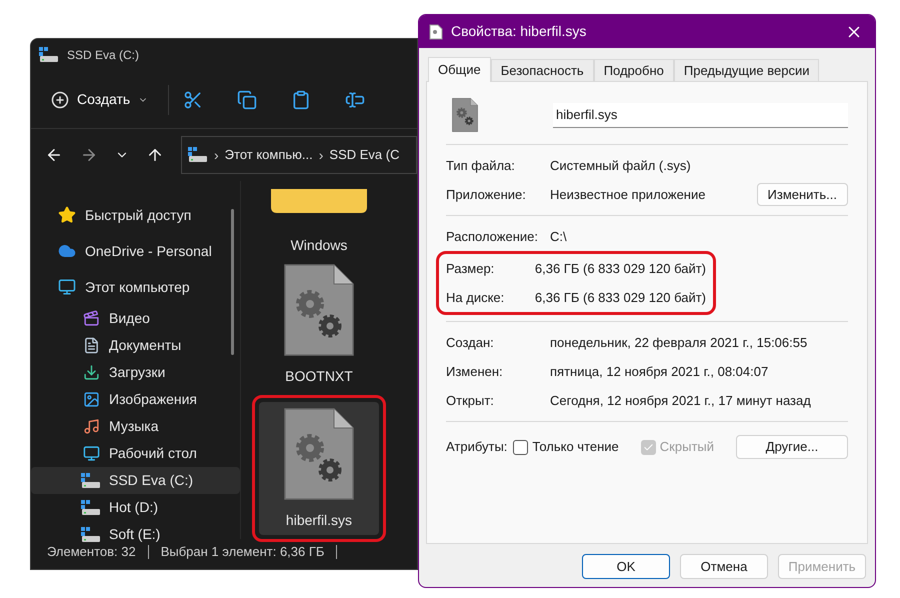  What do you see at coordinates (54, 155) in the screenshot?
I see `back-icon` at bounding box center [54, 155].